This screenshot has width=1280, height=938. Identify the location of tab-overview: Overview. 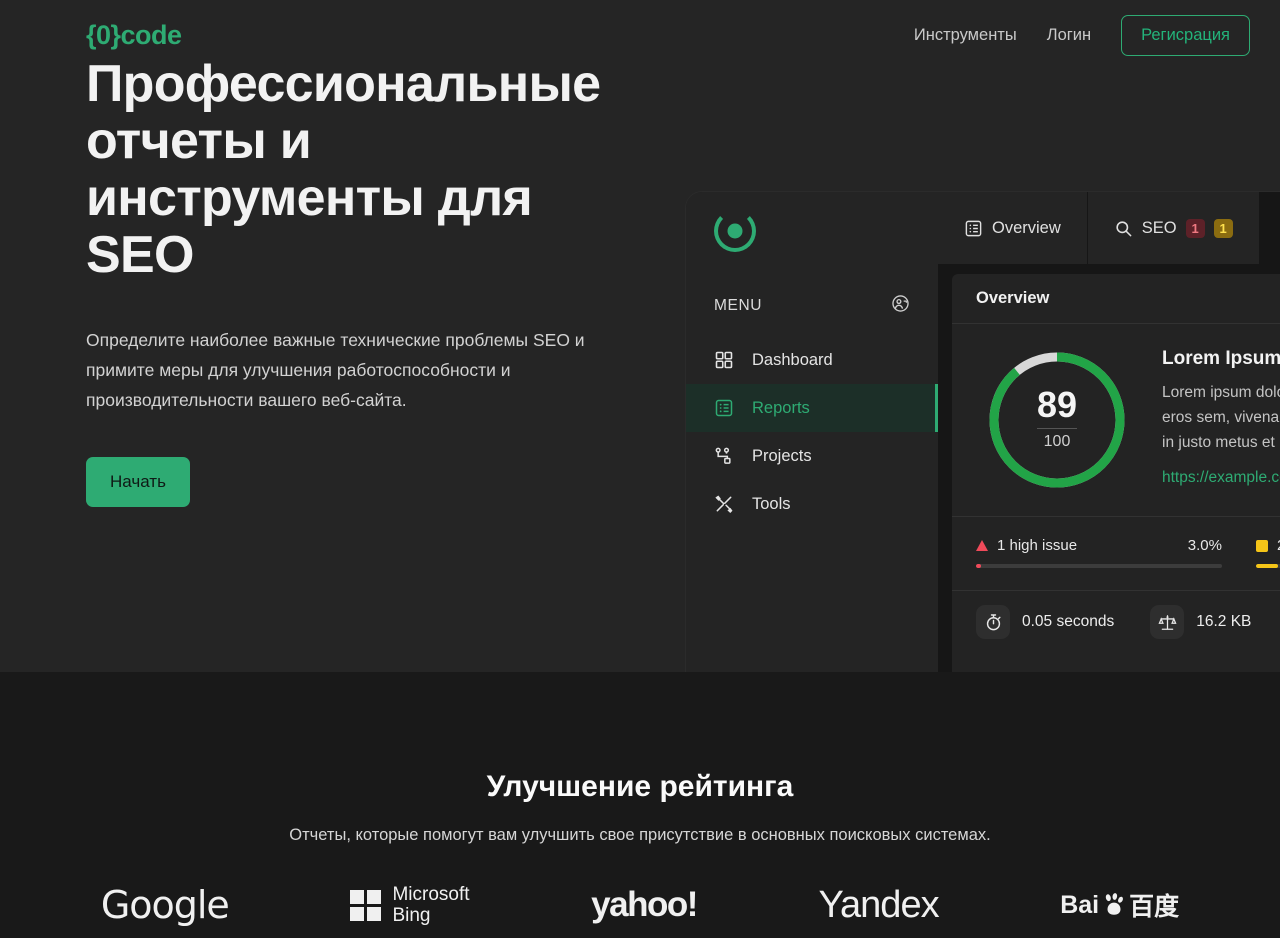
(1013, 228).